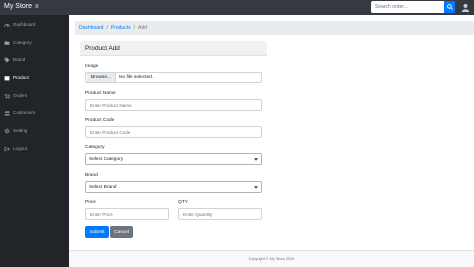 The image size is (474, 267). Describe the element at coordinates (21, 77) in the screenshot. I see `sidebar-item-label: Product` at that location.